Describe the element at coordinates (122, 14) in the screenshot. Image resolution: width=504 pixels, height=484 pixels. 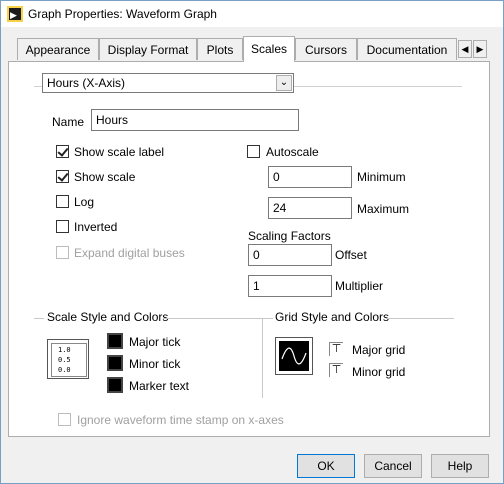
I see `window-title: Graph Properties: Waveform Graph` at that location.